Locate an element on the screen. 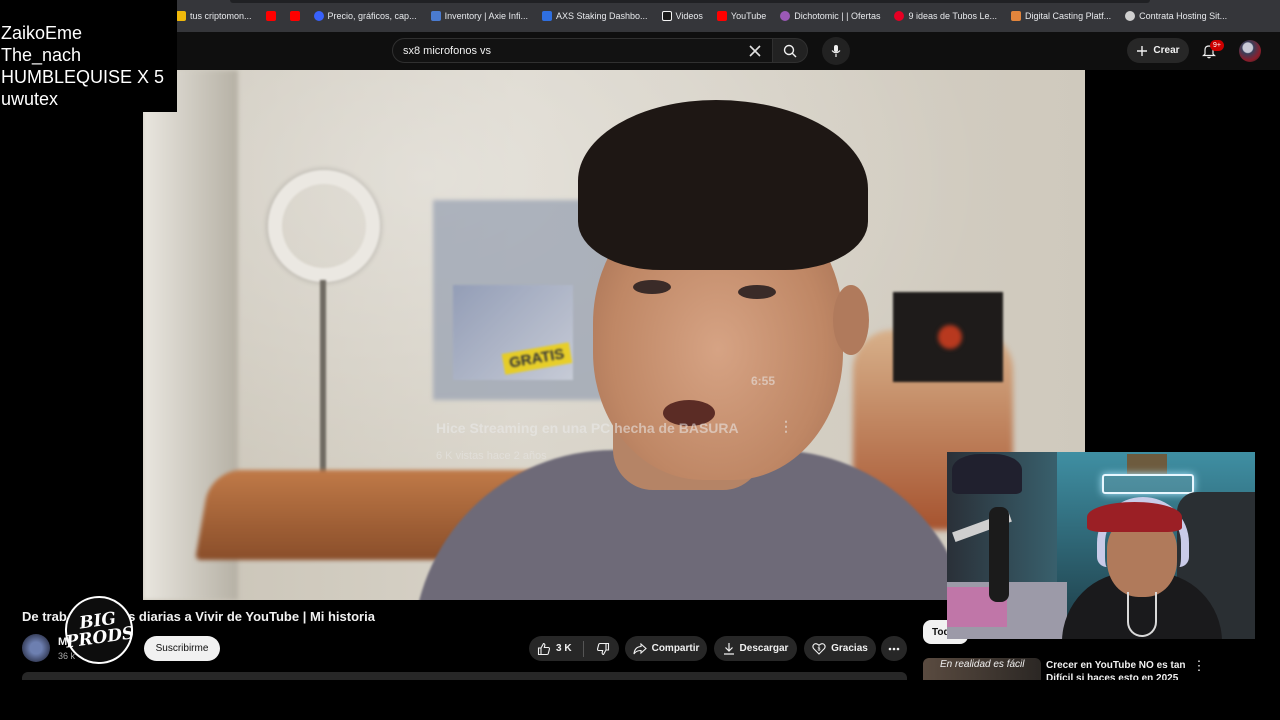  search-query: sx8 microfonos vs is located at coordinates (447, 50).